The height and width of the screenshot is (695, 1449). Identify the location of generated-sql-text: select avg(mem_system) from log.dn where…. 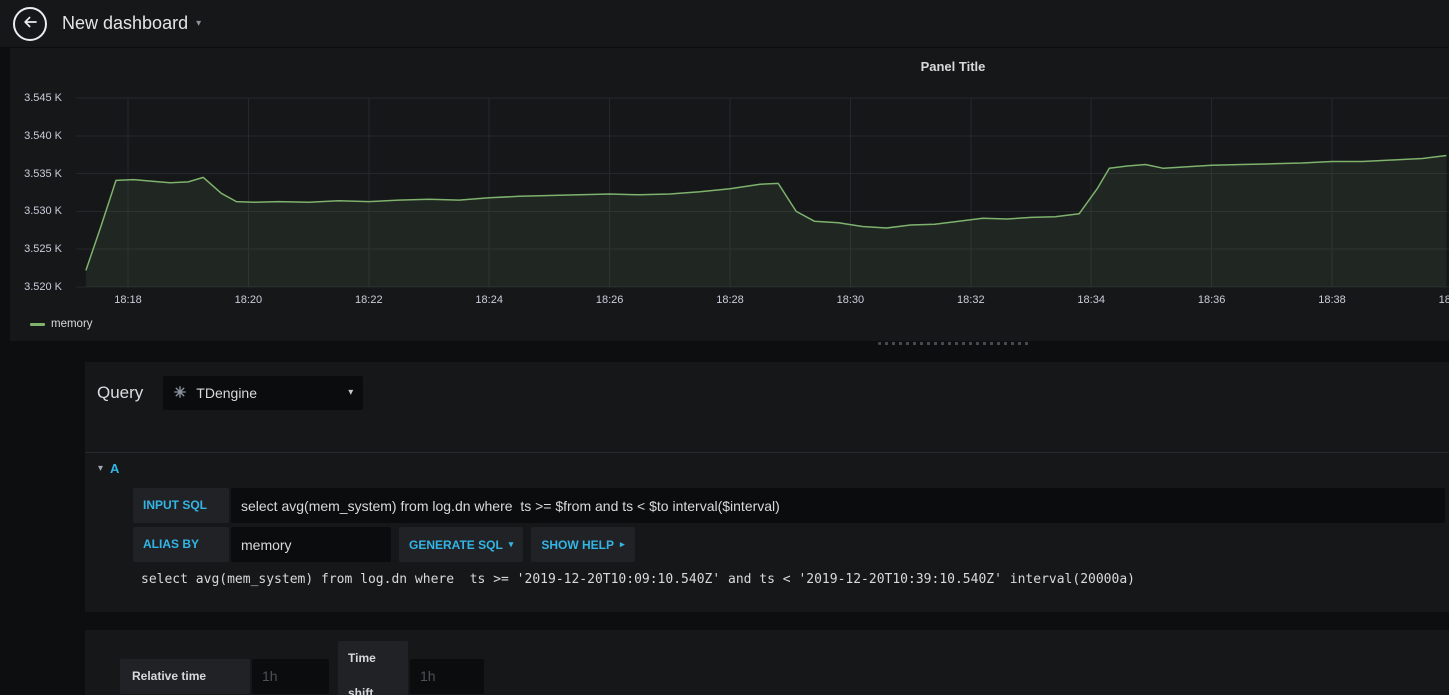
(638, 579).